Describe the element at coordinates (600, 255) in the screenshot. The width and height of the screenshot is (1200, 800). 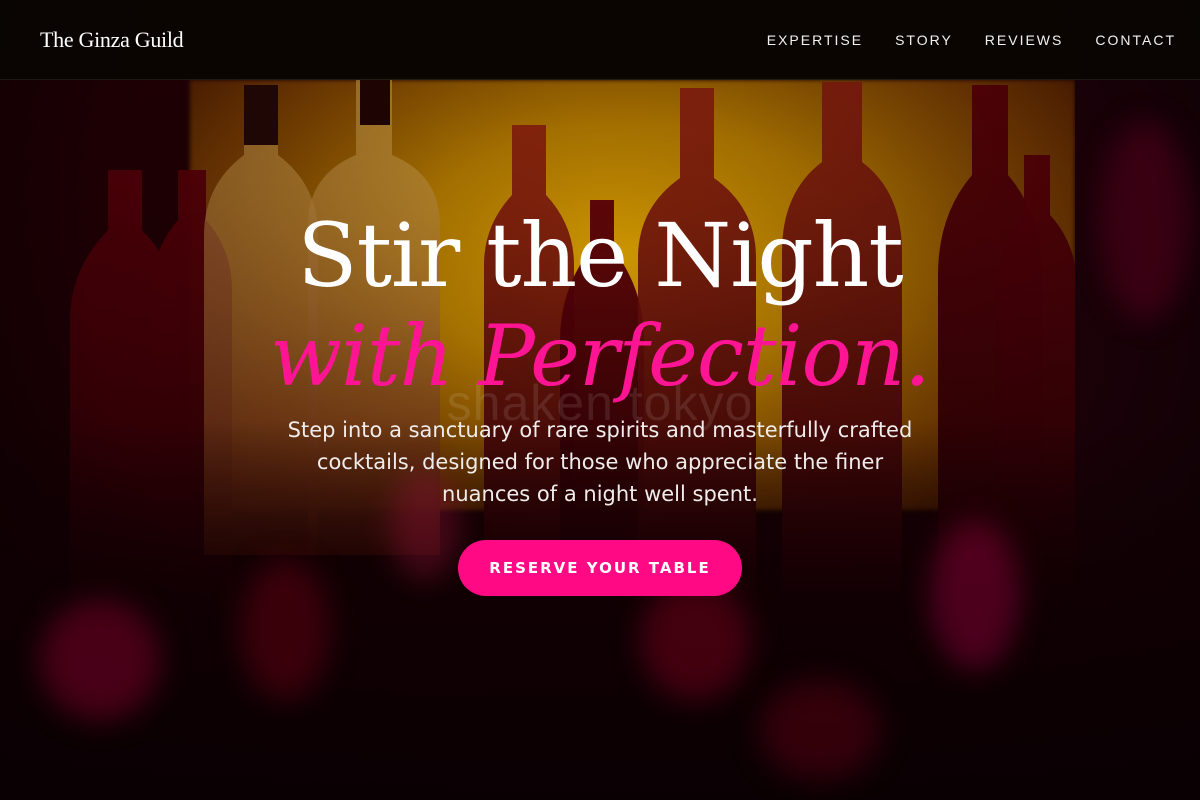
I see `hero-headline-line1: Stir the Night` at that location.